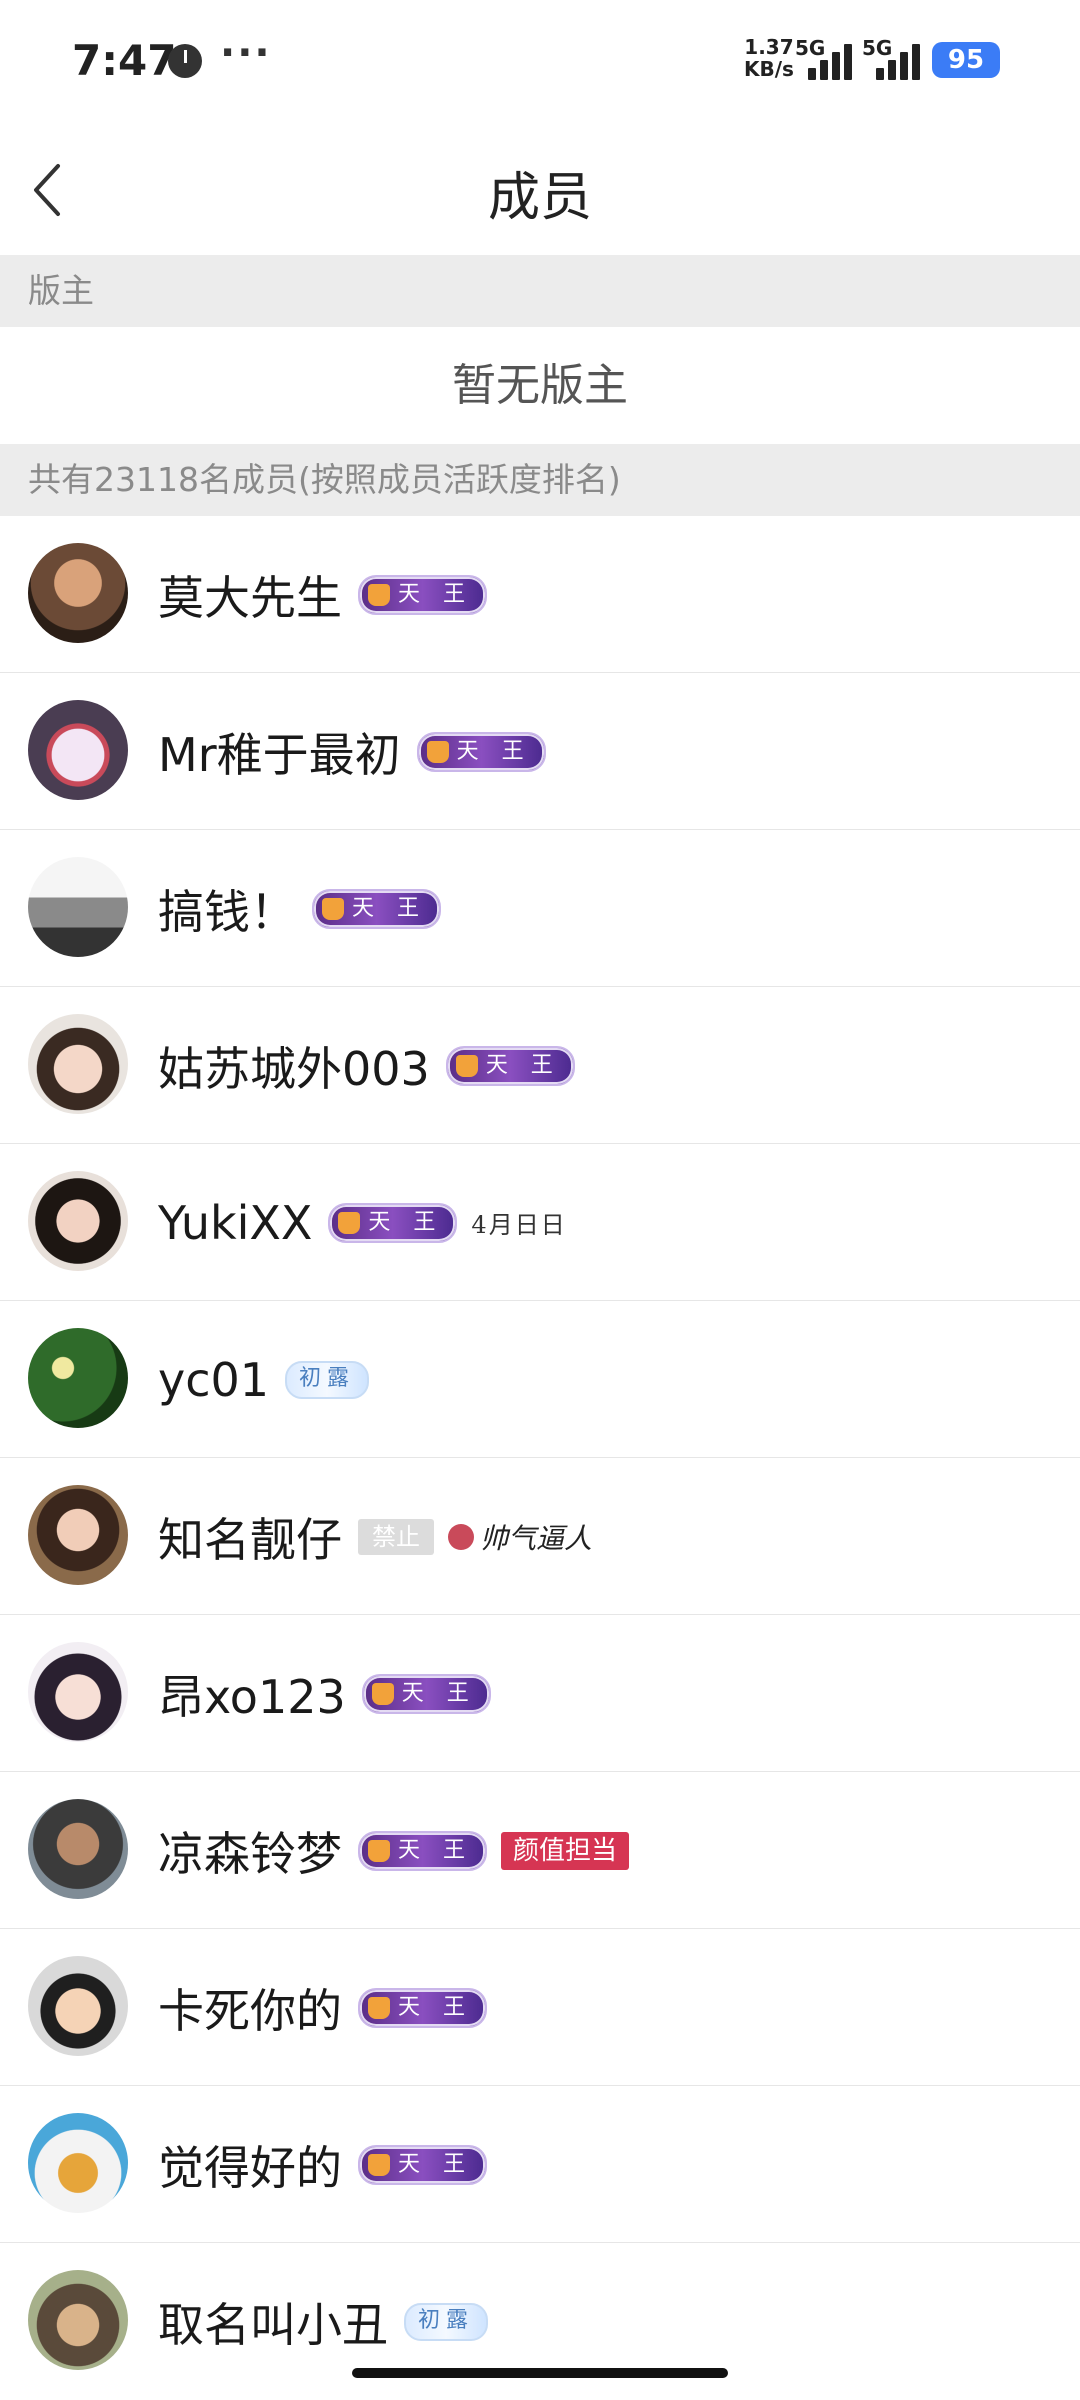  Describe the element at coordinates (246, 53) in the screenshot. I see `more-notifications-icon: ···` at that location.